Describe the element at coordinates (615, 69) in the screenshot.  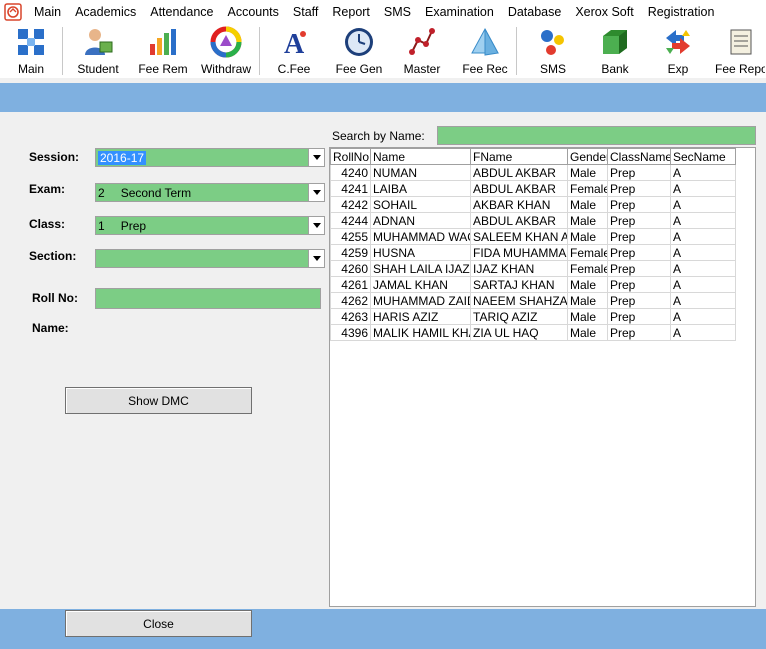
I see `toolbar-bank-label: Bank` at that location.